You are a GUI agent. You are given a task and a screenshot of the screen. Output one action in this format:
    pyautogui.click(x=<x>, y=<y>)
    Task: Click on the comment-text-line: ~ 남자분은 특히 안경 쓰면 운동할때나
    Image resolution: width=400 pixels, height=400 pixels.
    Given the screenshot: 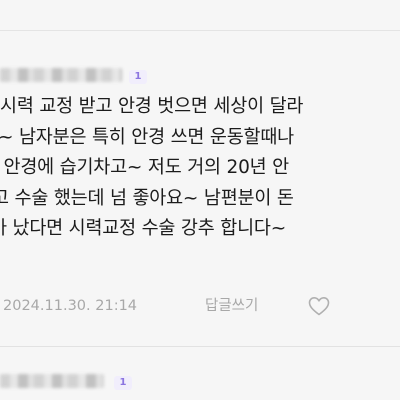 What is the action you would take?
    pyautogui.click(x=147, y=137)
    